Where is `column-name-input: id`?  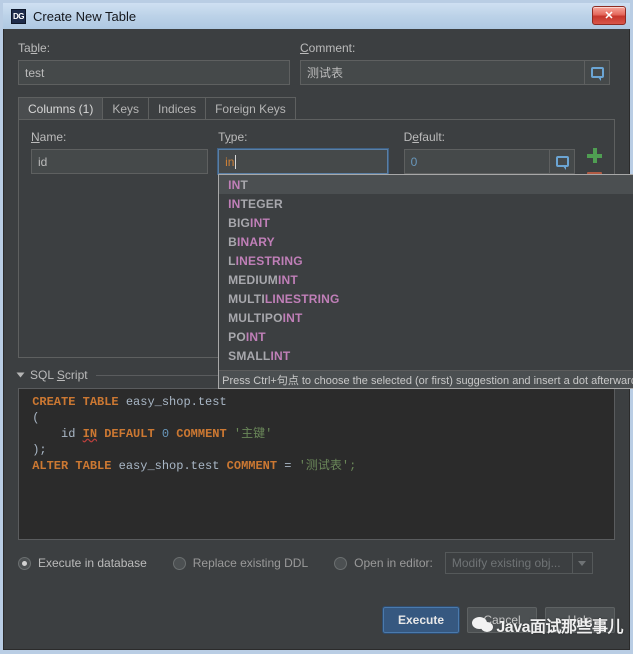
column-name-input: id is located at coordinates (120, 161).